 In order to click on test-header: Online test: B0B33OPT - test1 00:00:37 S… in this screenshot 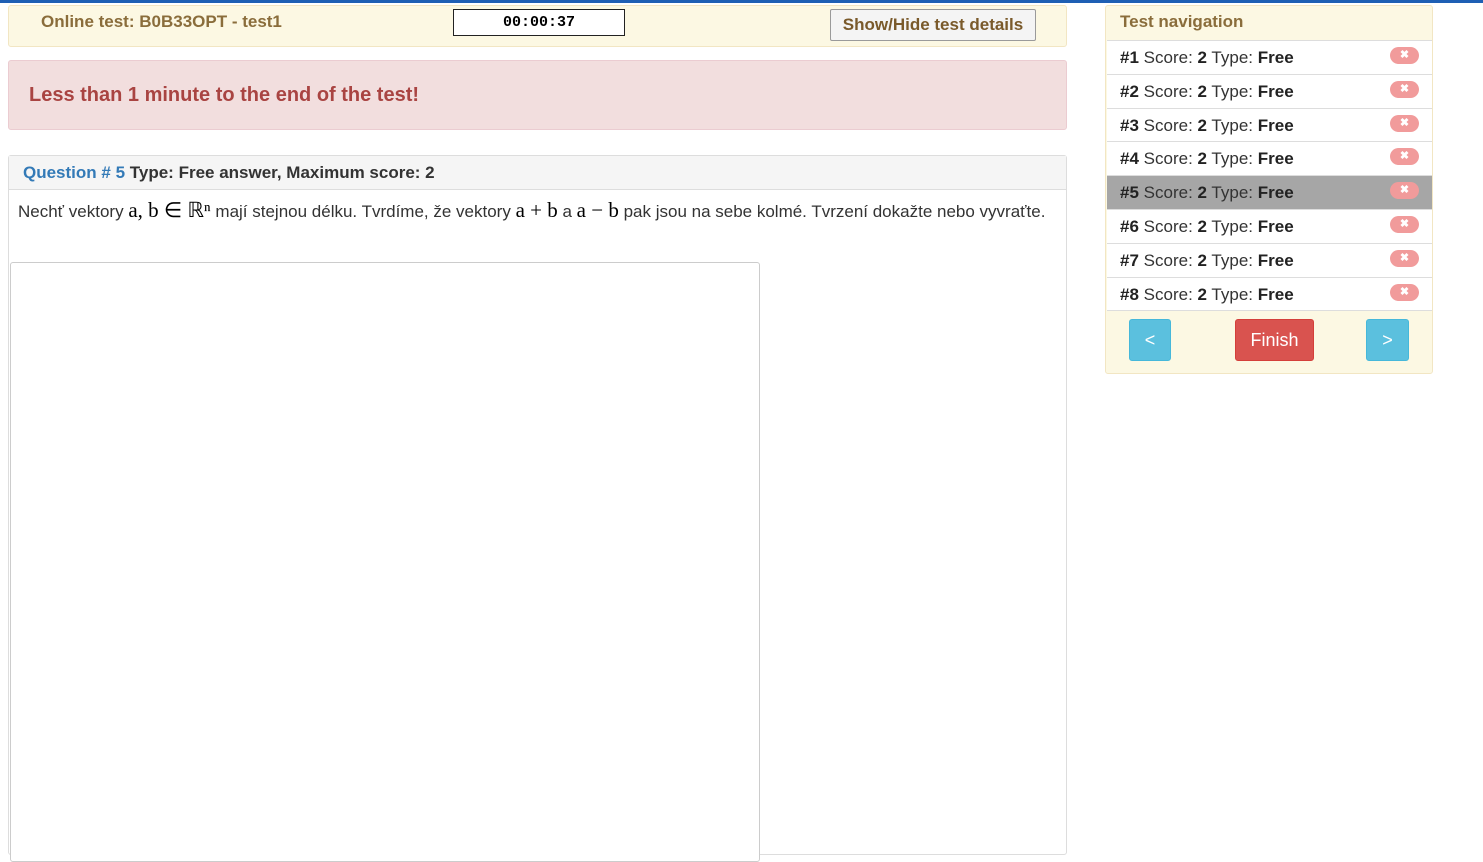, I will do `click(537, 26)`.